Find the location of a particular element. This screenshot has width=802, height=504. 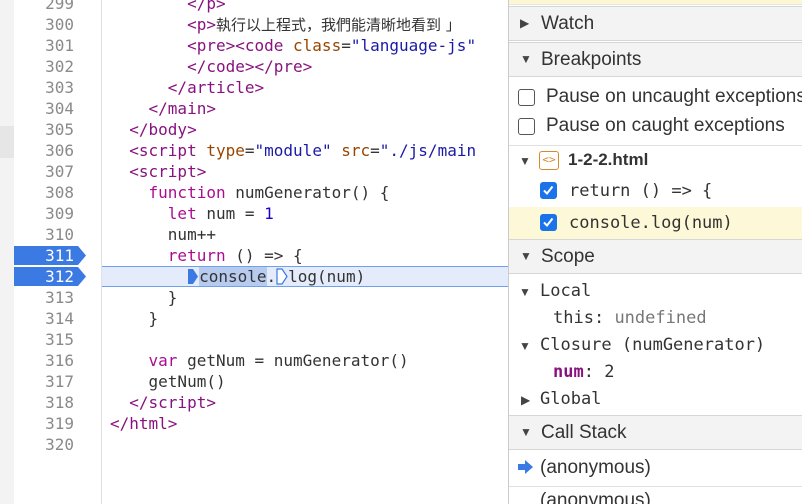

line-number: 317 is located at coordinates (44, 381).